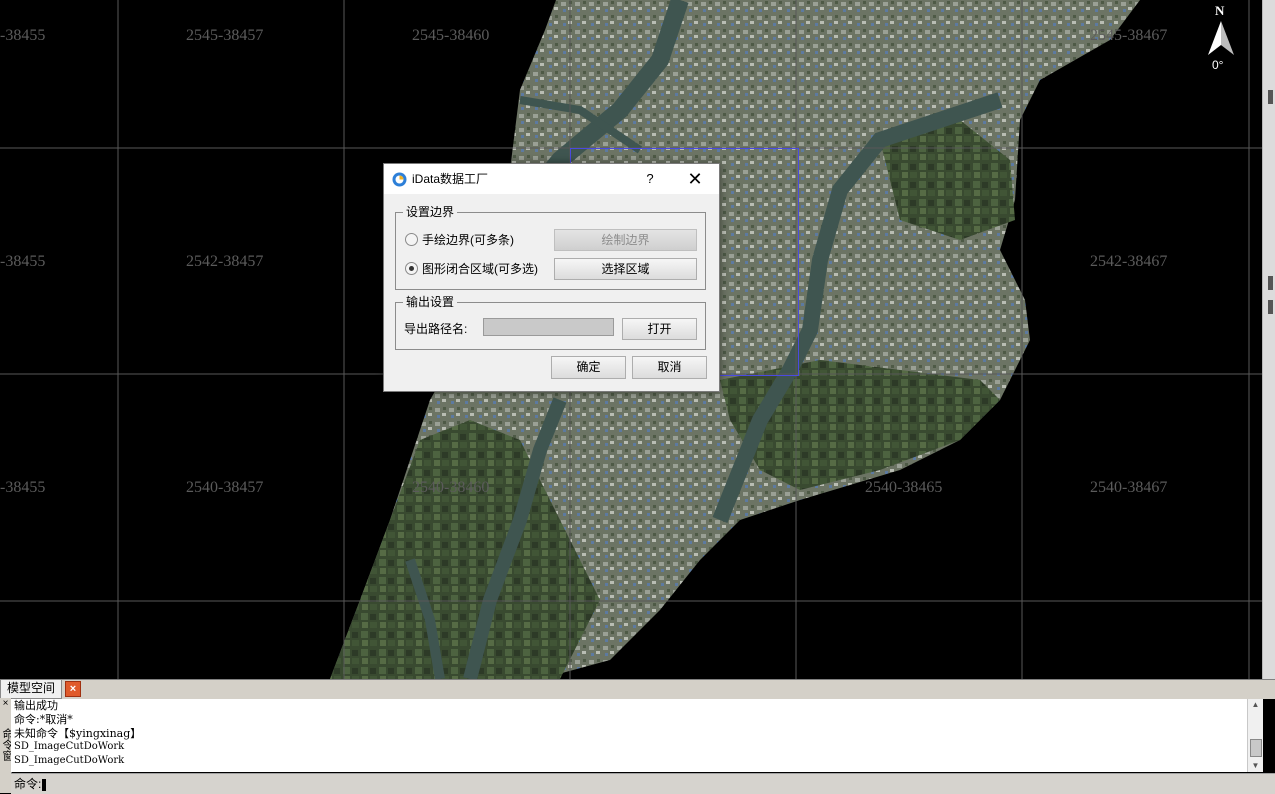 Image resolution: width=1275 pixels, height=794 pixels. I want to click on map-sheet-label: 2542-38467, so click(1129, 261).